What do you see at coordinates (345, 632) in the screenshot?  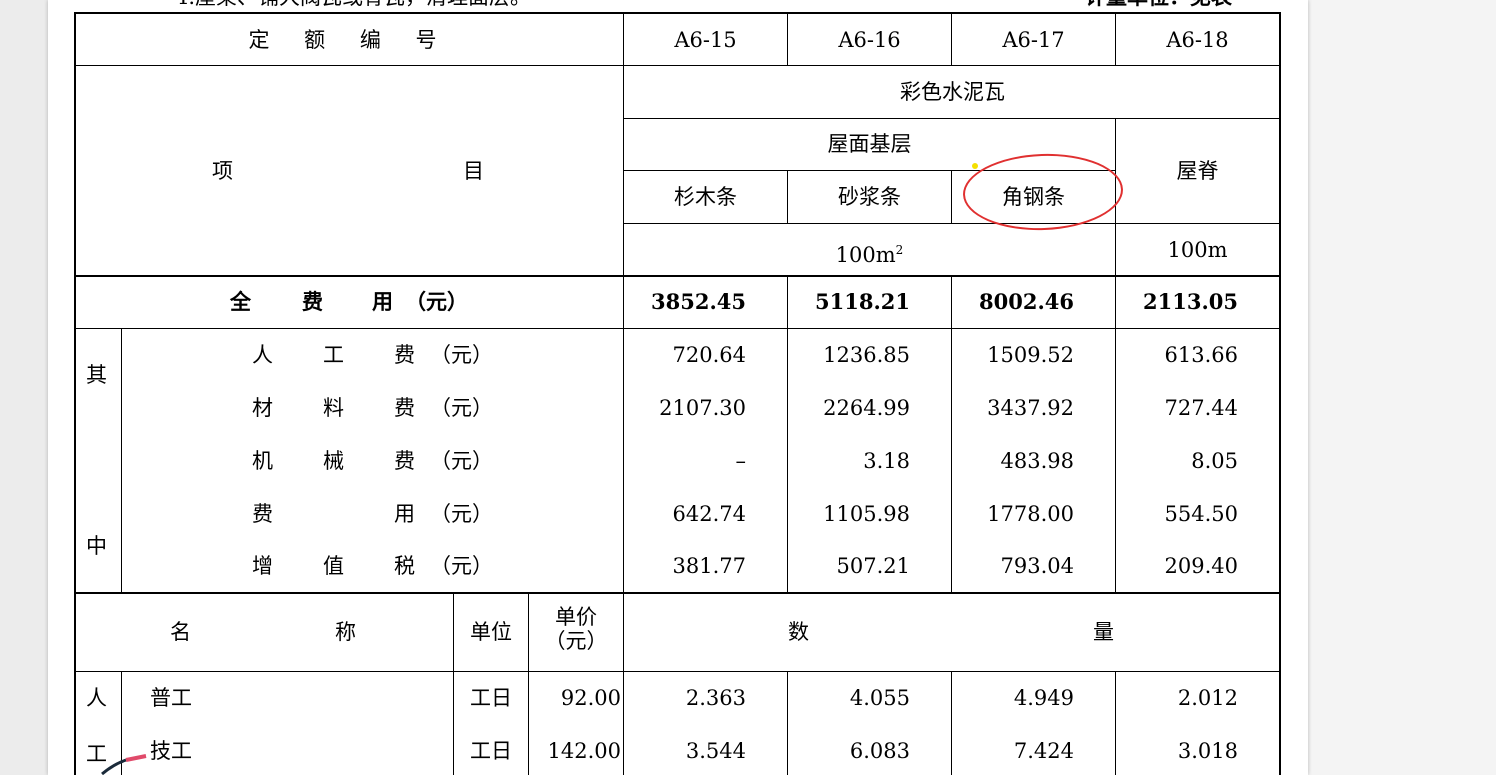 I see `res-name-right: 称` at bounding box center [345, 632].